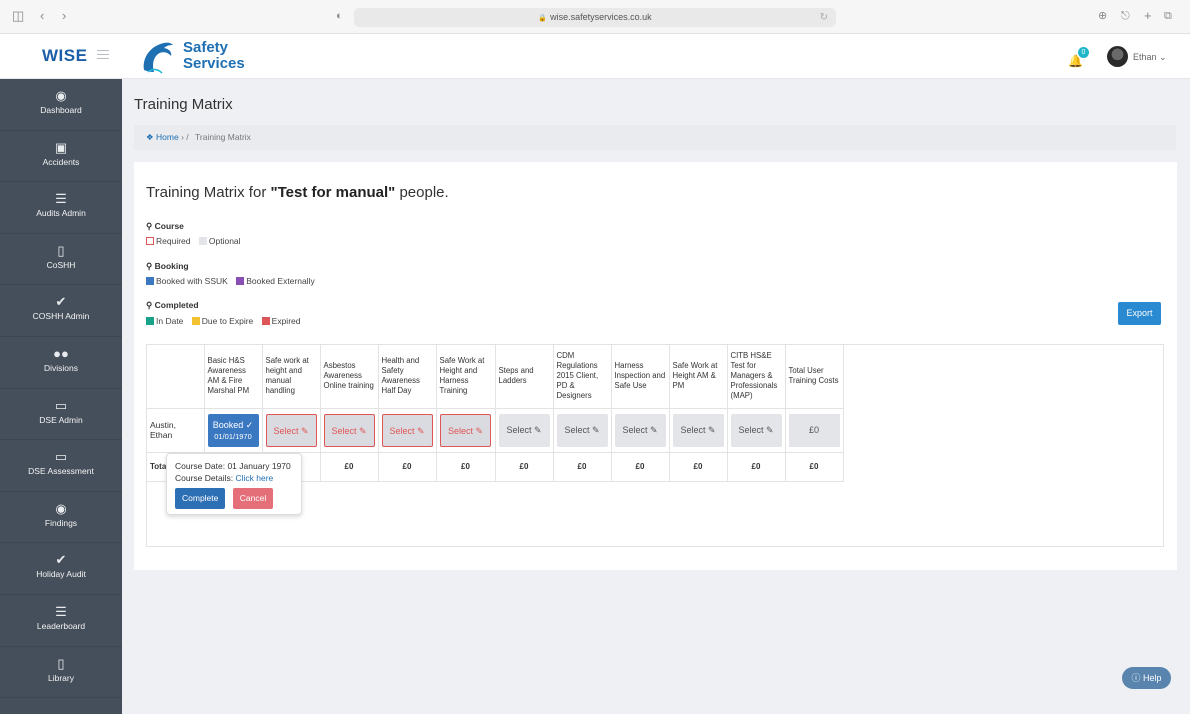  Describe the element at coordinates (339, 16) in the screenshot. I see `shield-icon: ◐` at that location.